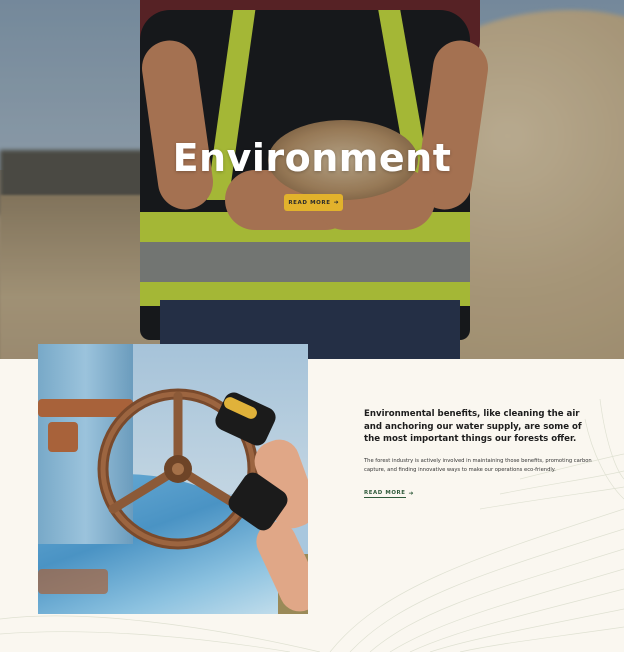 Image resolution: width=624 pixels, height=652 pixels. What do you see at coordinates (385, 494) in the screenshot?
I see `feature-read-more-label: READ MORE` at bounding box center [385, 494].